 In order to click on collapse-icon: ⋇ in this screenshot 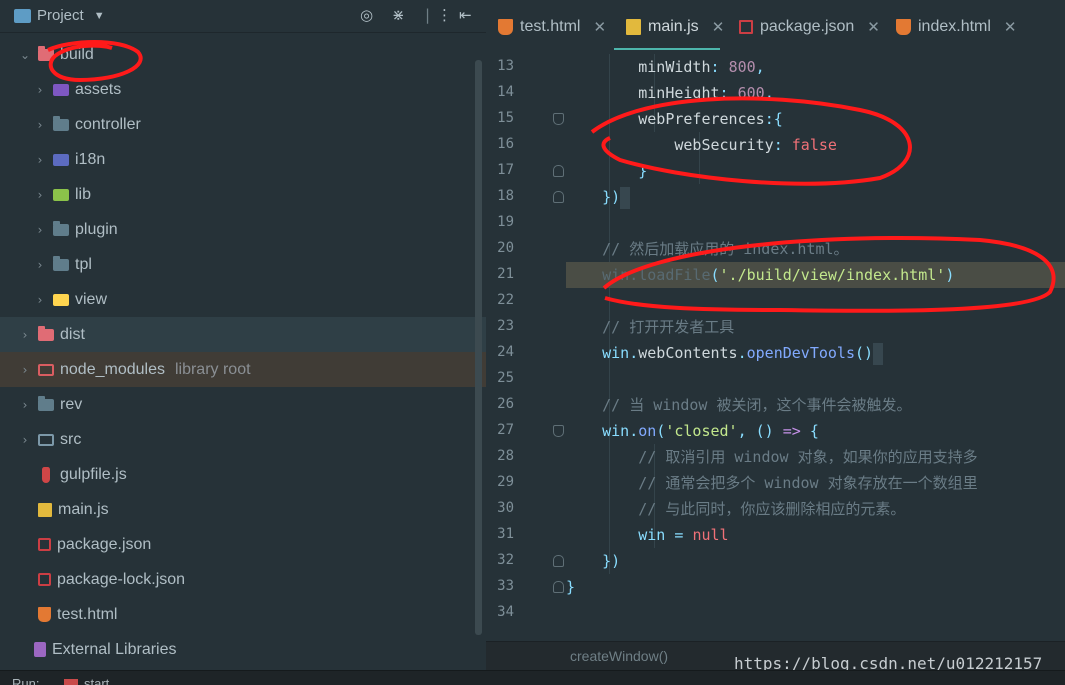, I will do `click(398, 15)`.